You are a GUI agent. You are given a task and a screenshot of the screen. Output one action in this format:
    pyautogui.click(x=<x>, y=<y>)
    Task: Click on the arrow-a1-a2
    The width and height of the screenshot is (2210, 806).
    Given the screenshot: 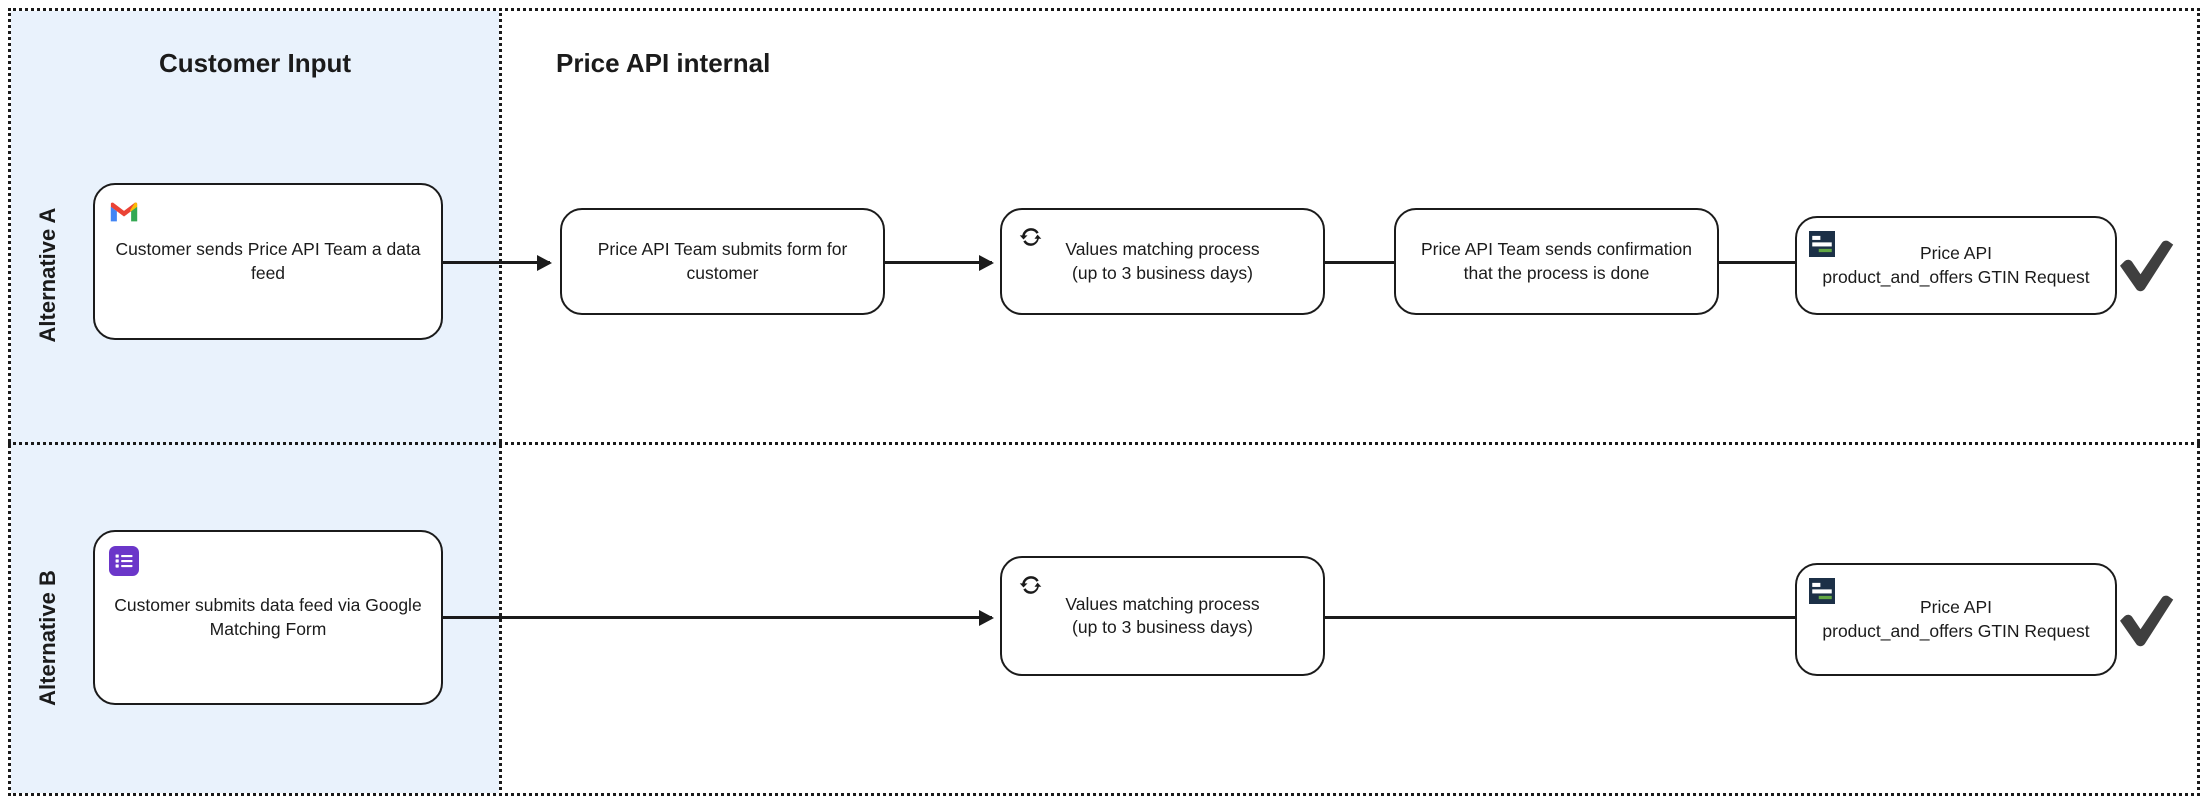 What is the action you would take?
    pyautogui.click(x=496, y=262)
    